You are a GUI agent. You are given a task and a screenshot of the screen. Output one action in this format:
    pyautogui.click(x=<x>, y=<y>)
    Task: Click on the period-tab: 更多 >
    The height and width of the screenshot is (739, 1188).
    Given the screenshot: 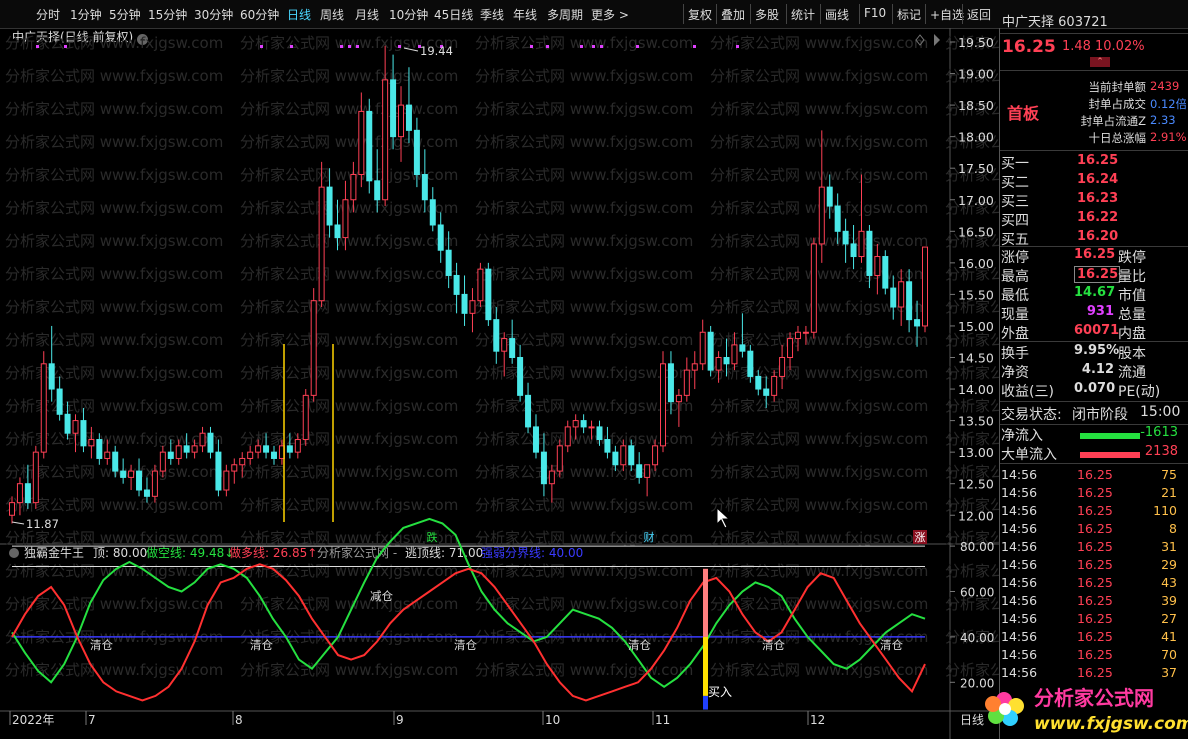 What is the action you would take?
    pyautogui.click(x=610, y=14)
    